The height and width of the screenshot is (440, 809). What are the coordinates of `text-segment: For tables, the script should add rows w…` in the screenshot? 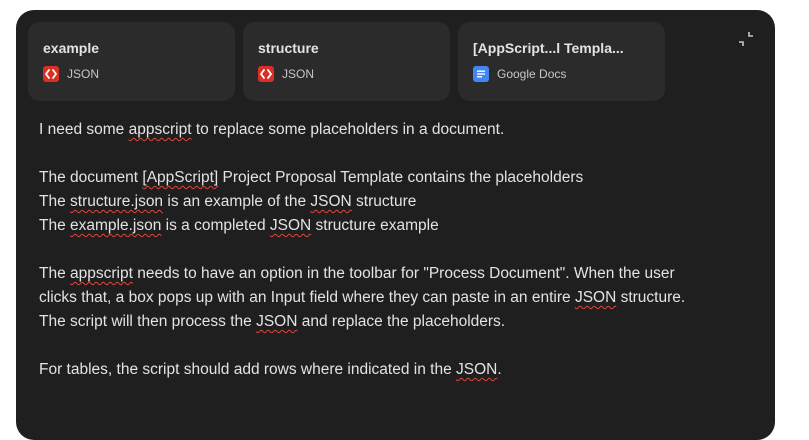 It's located at (248, 369).